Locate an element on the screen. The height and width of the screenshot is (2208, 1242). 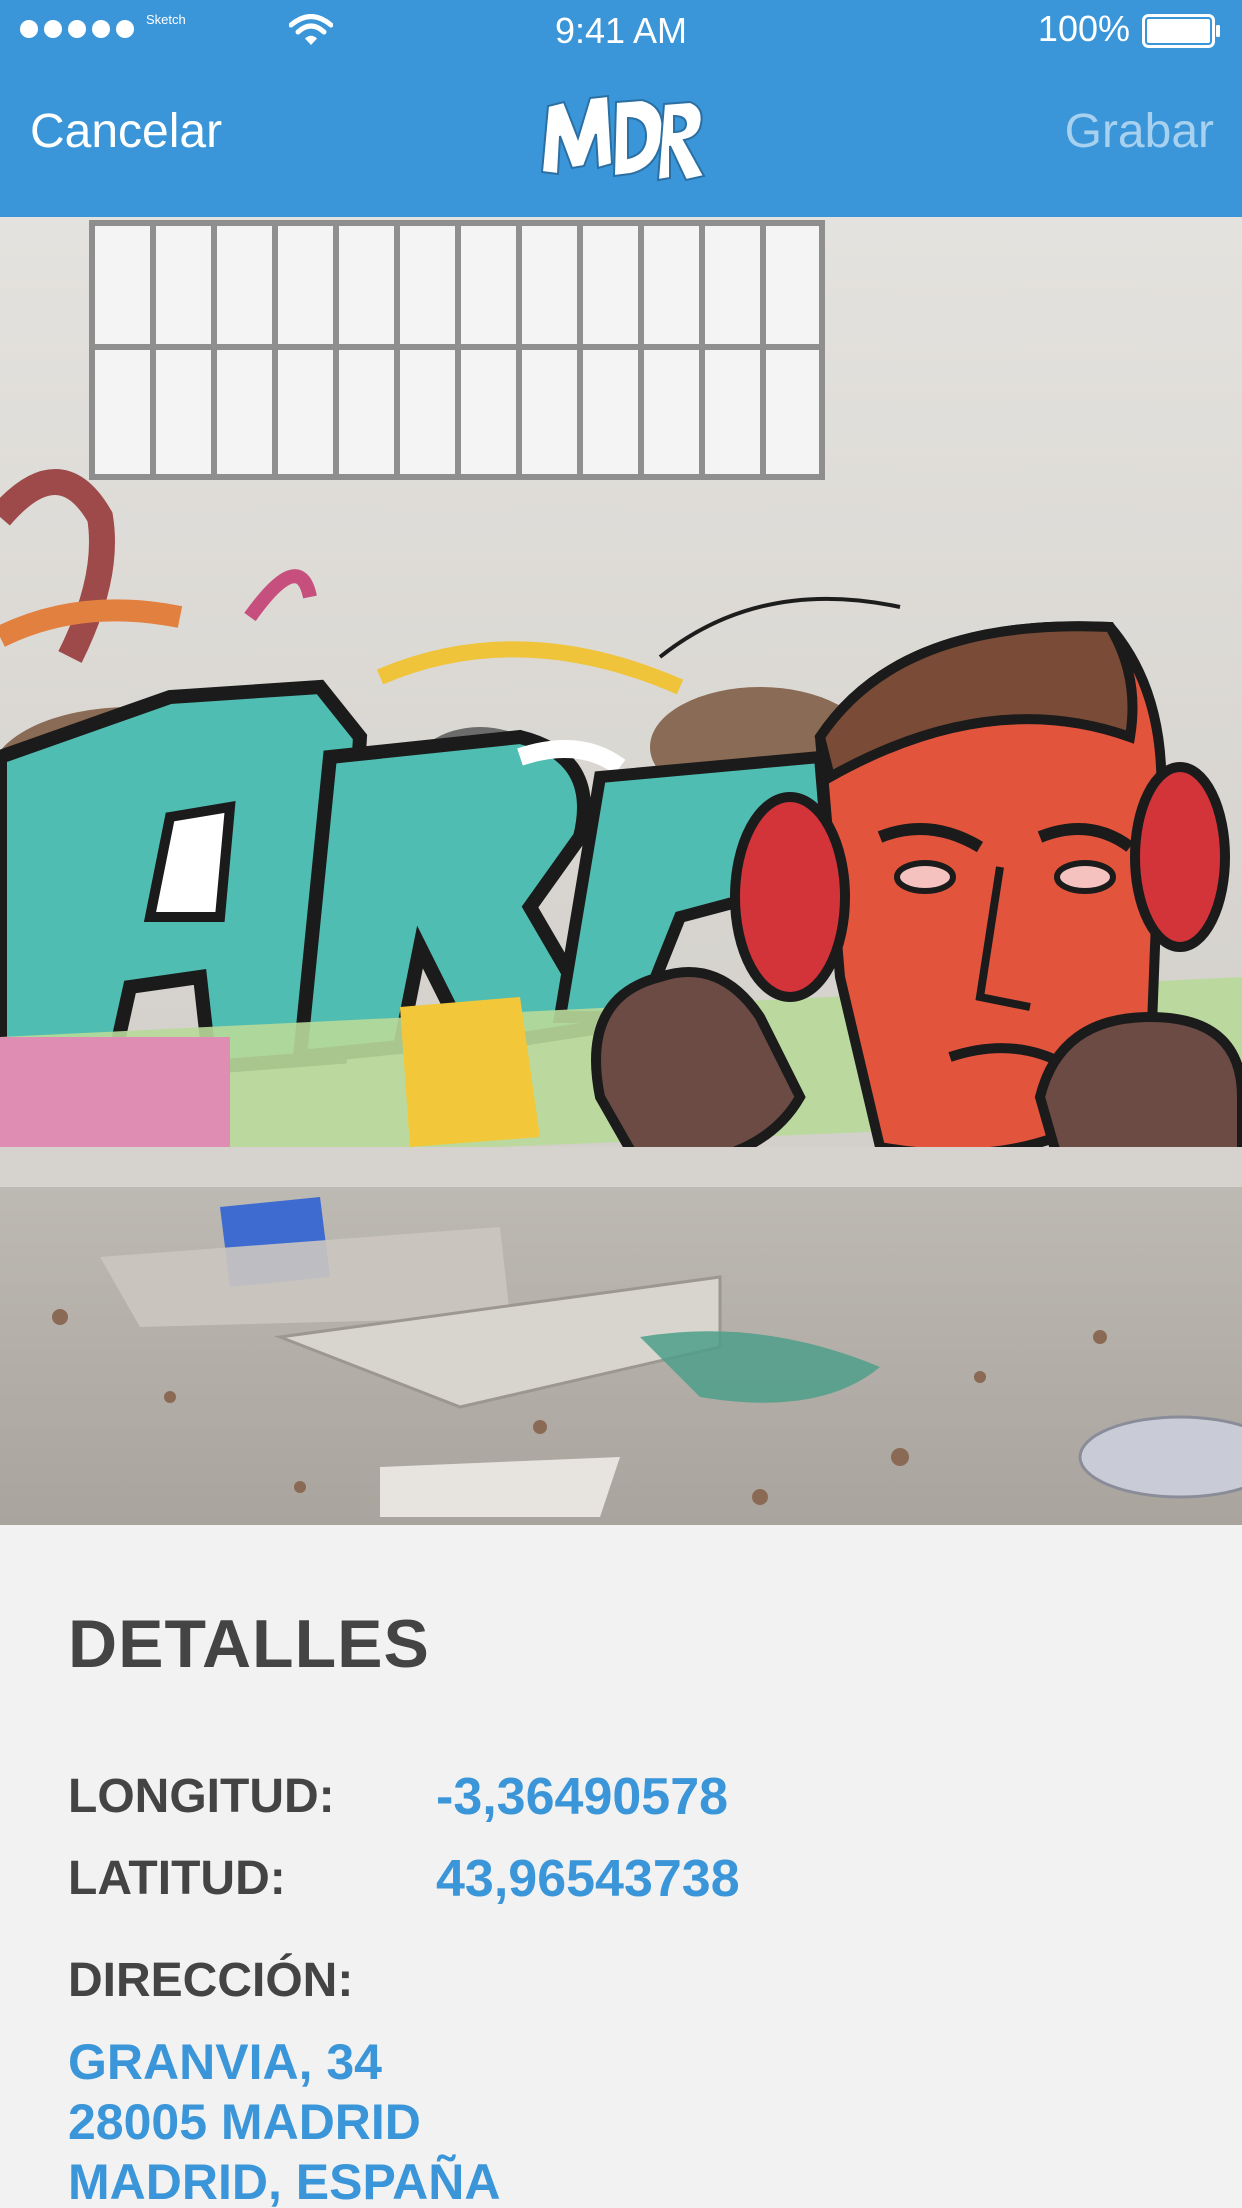
longitude-value: -3,36490578 is located at coordinates (582, 1797).